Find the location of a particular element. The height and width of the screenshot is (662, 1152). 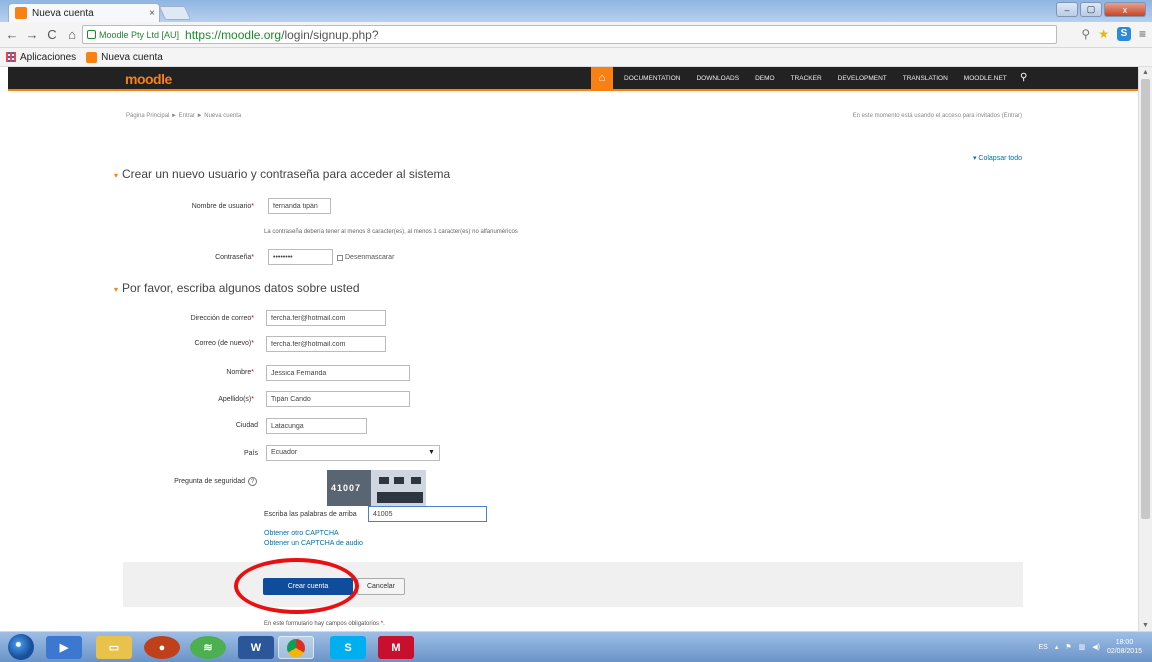

email2-input is located at coordinates (326, 344).